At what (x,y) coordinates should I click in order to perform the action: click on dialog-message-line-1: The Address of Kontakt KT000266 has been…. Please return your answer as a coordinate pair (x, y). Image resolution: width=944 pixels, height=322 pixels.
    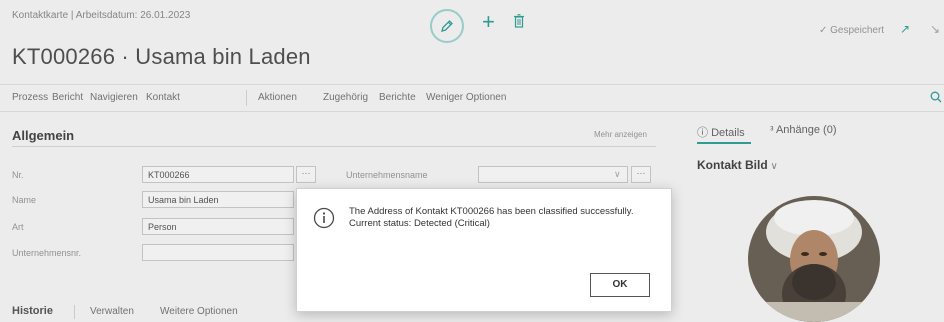
    Looking at the image, I should click on (491, 211).